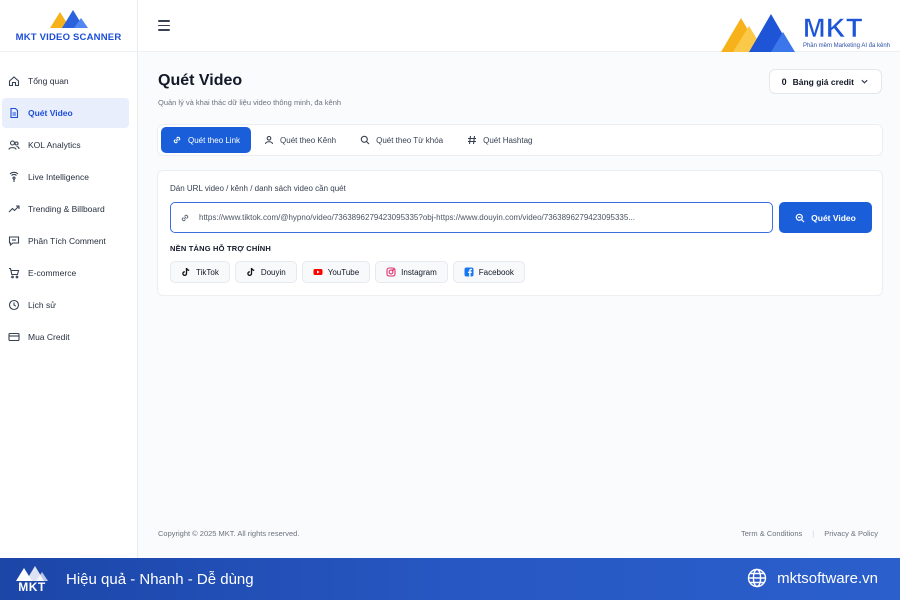 The height and width of the screenshot is (600, 900). I want to click on platform-chip-youtube: YouTube, so click(336, 272).